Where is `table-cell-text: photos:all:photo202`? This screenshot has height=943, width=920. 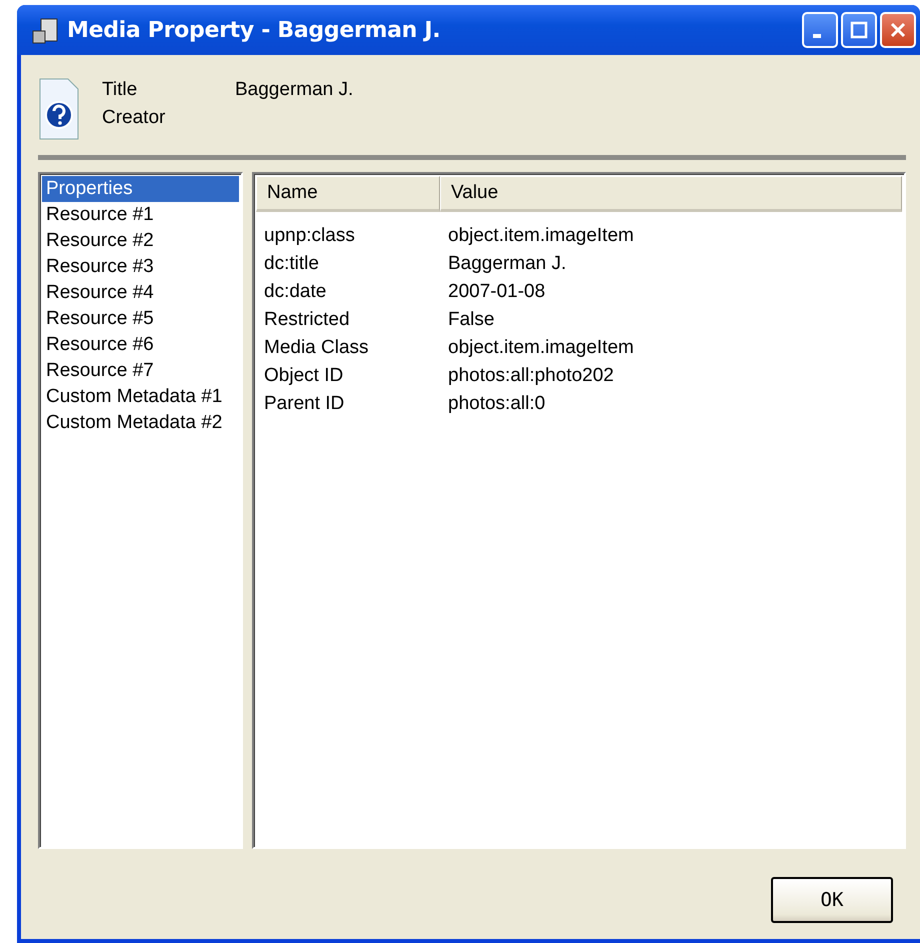 table-cell-text: photos:all:photo202 is located at coordinates (531, 376).